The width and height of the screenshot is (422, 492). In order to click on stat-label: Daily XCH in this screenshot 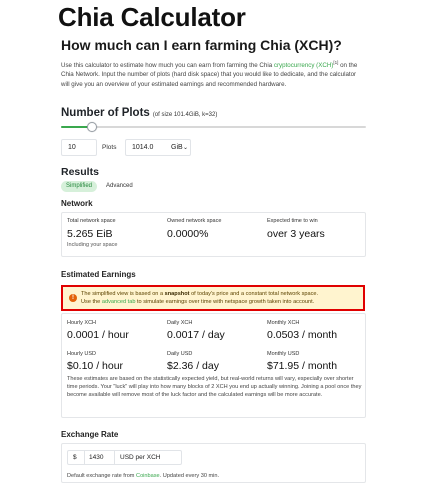, I will do `click(180, 323)`.